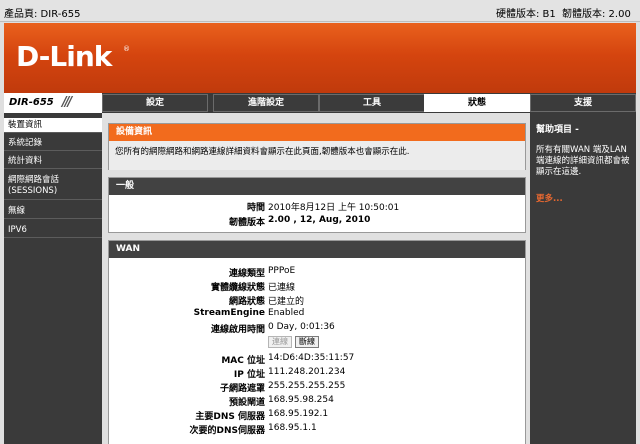  Describe the element at coordinates (255, 208) in the screenshot. I see `time-label: 時間` at that location.